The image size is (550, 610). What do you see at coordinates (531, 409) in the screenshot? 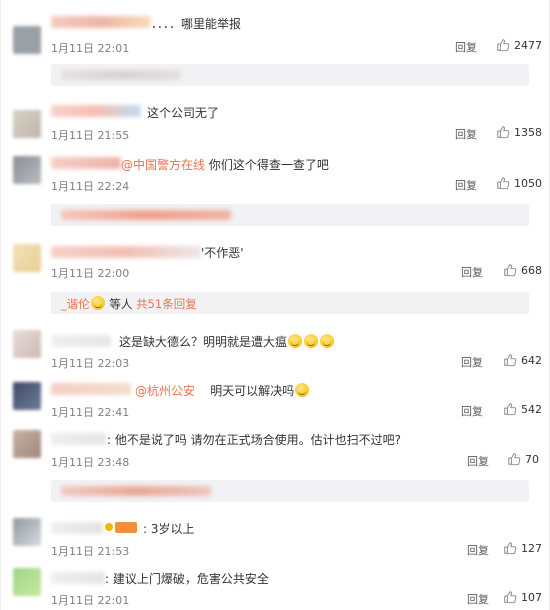
I see `like-count: 542` at bounding box center [531, 409].